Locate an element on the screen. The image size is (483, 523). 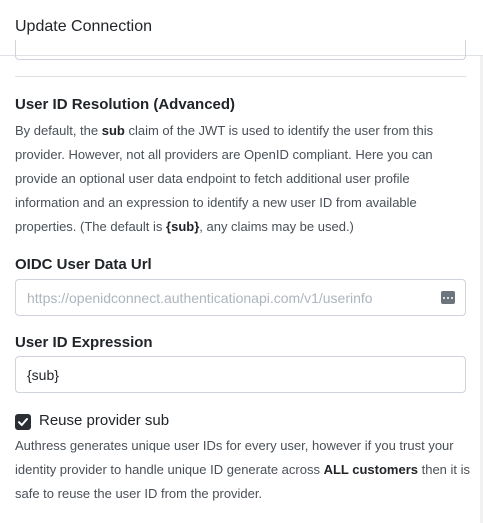
dialog-title: Update Connection is located at coordinates (83, 26).